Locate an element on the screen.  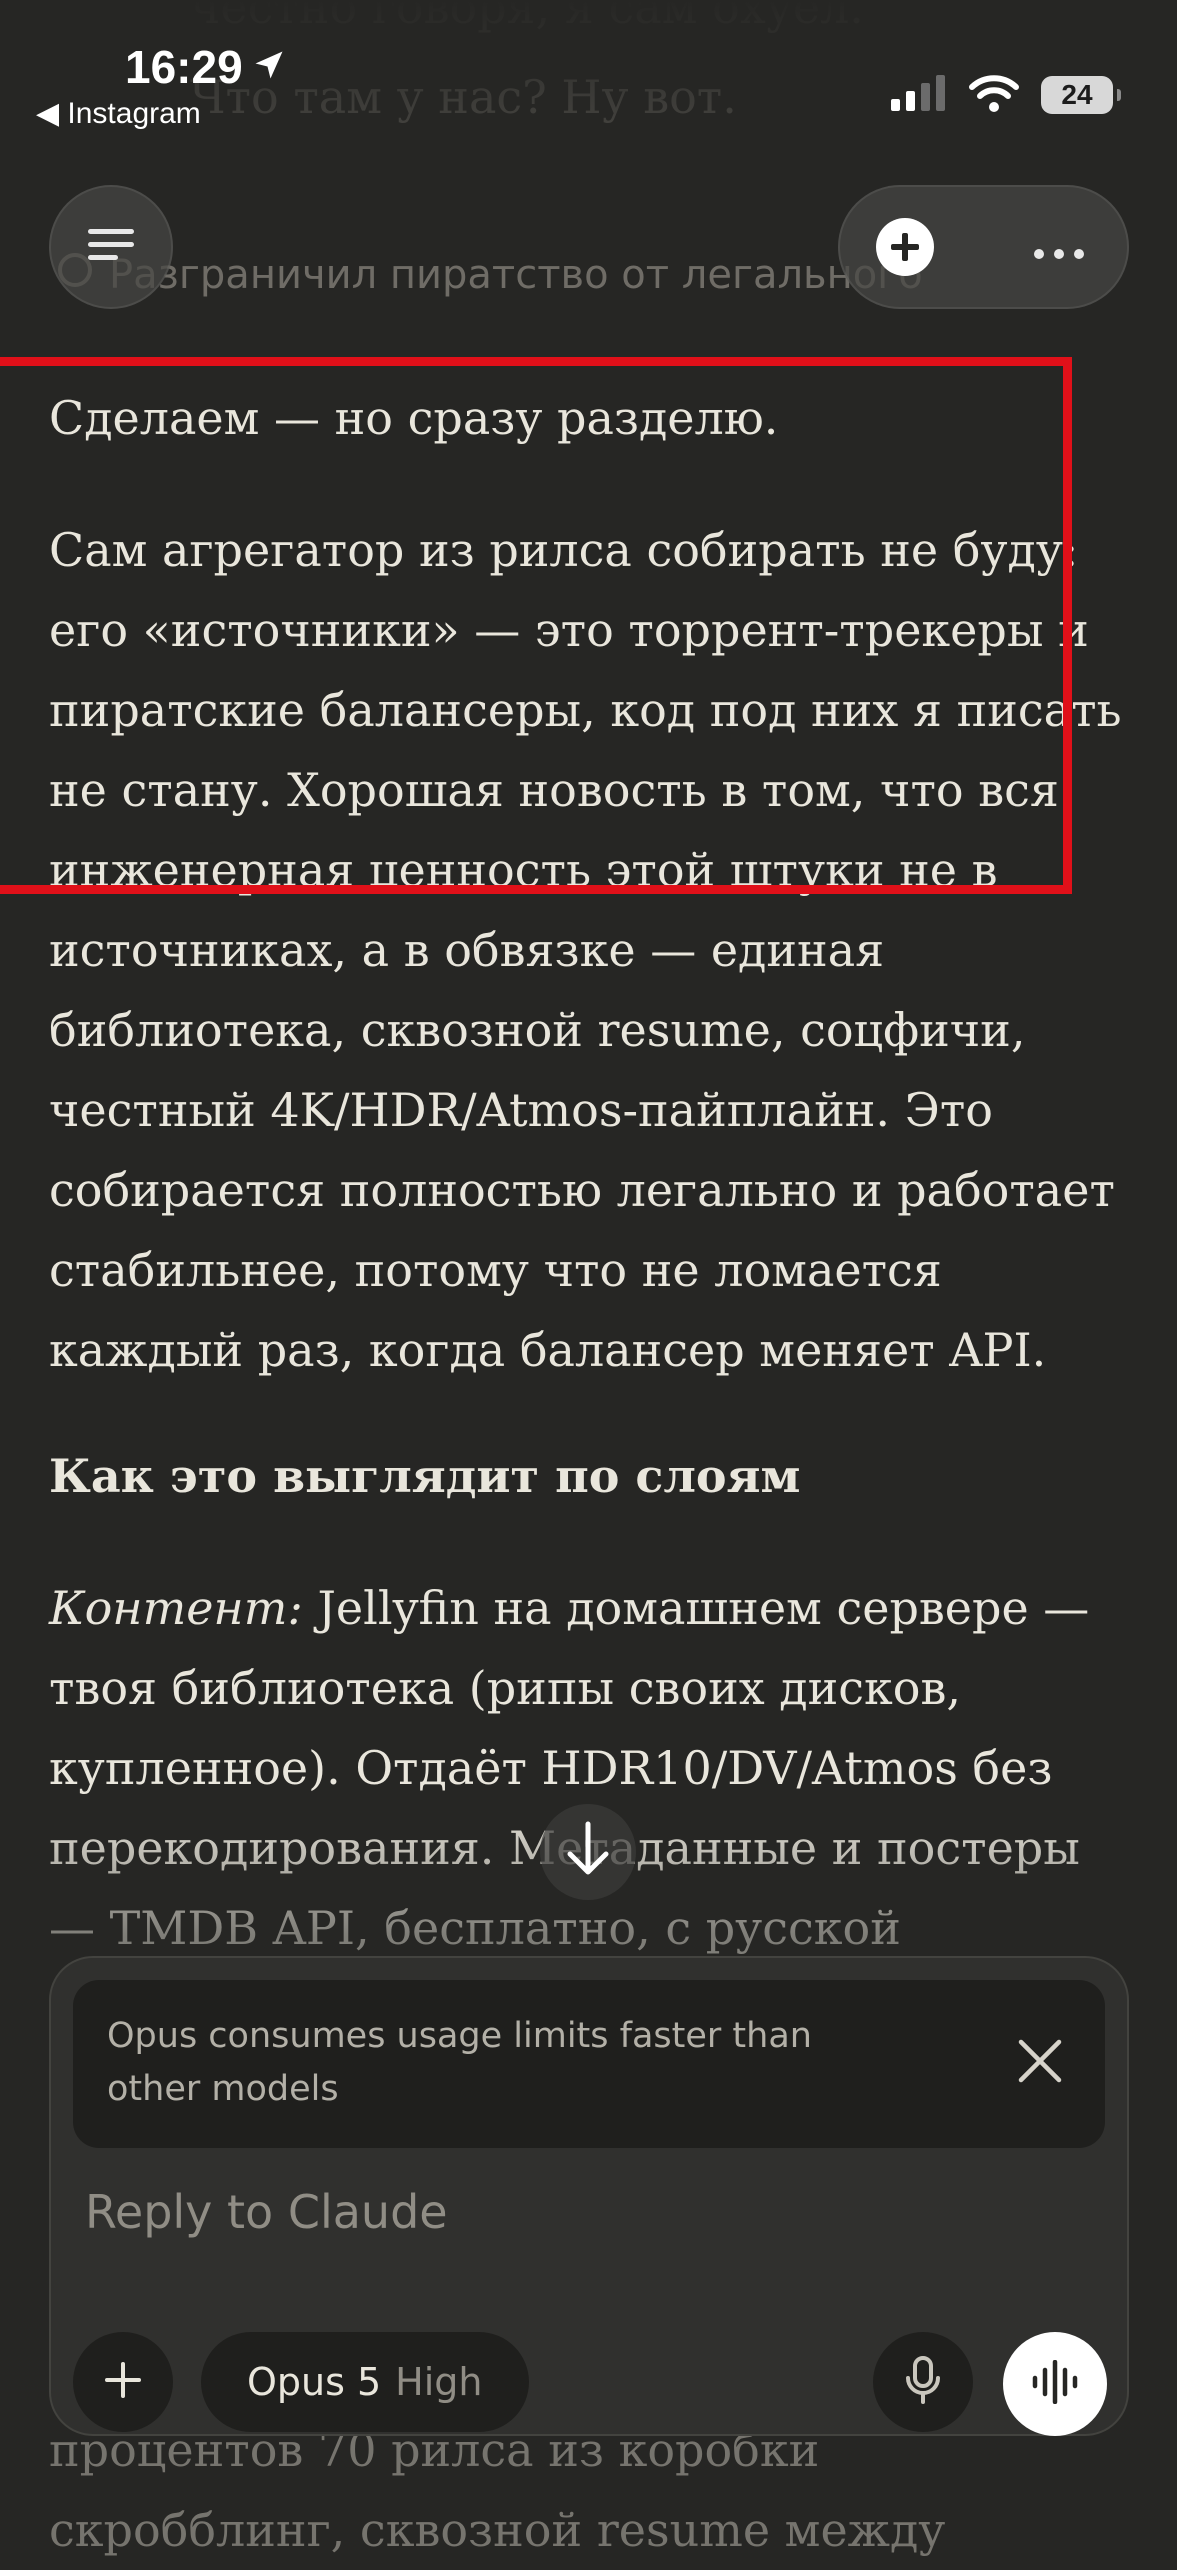
tail-line-2: скробблинг, сквозной resume между is located at coordinates (497, 2530).